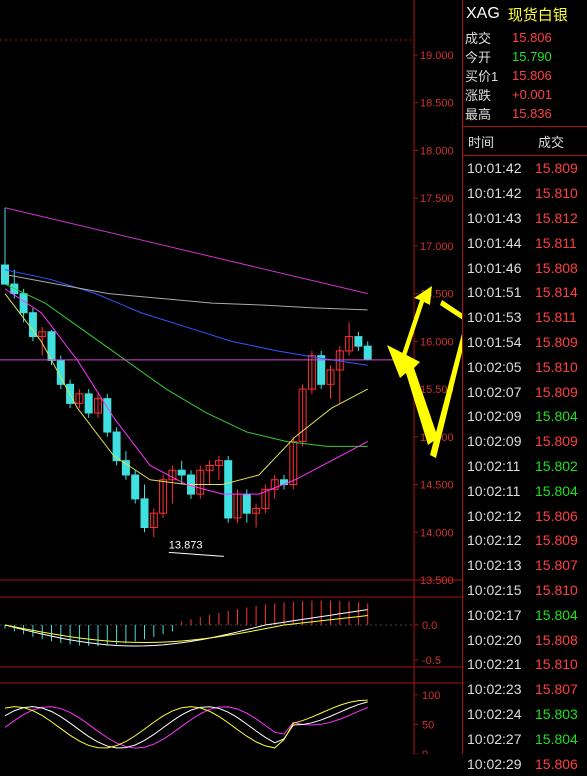 This screenshot has height=776, width=587. Describe the element at coordinates (478, 95) in the screenshot. I see `quote-label: 涨跌` at that location.